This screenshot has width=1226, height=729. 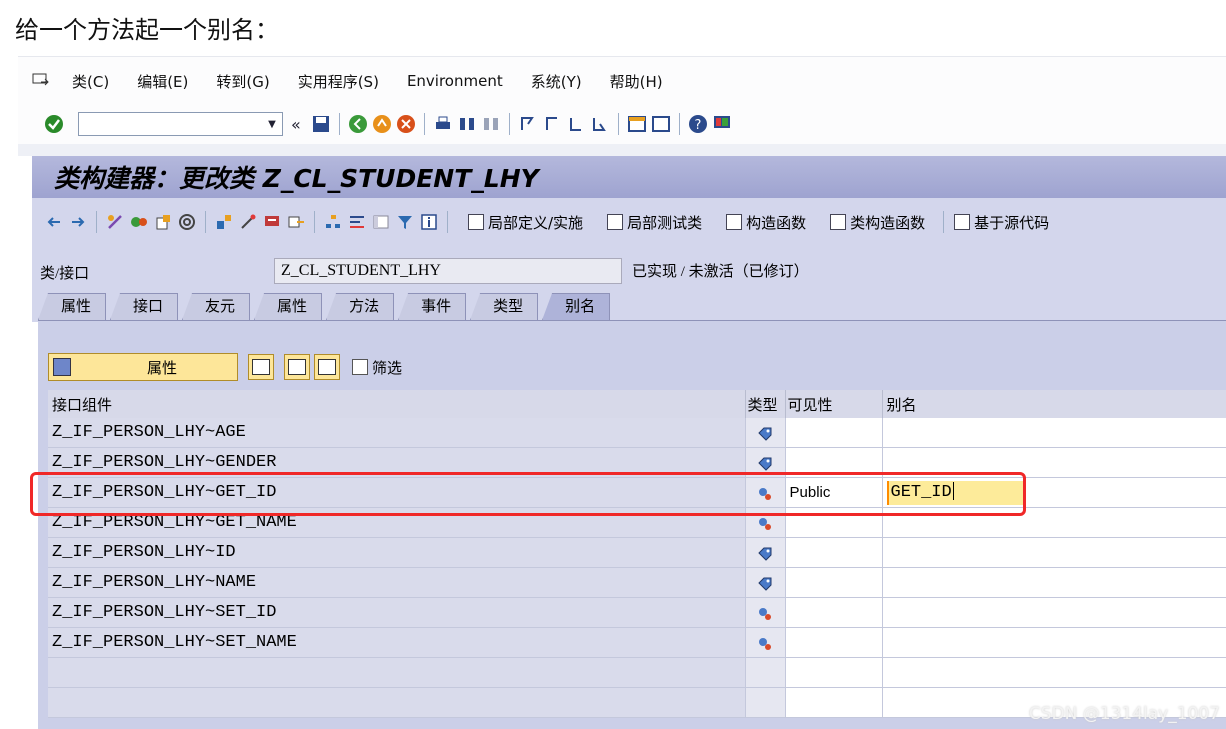 I want to click on last-page-icon, so click(x=600, y=124).